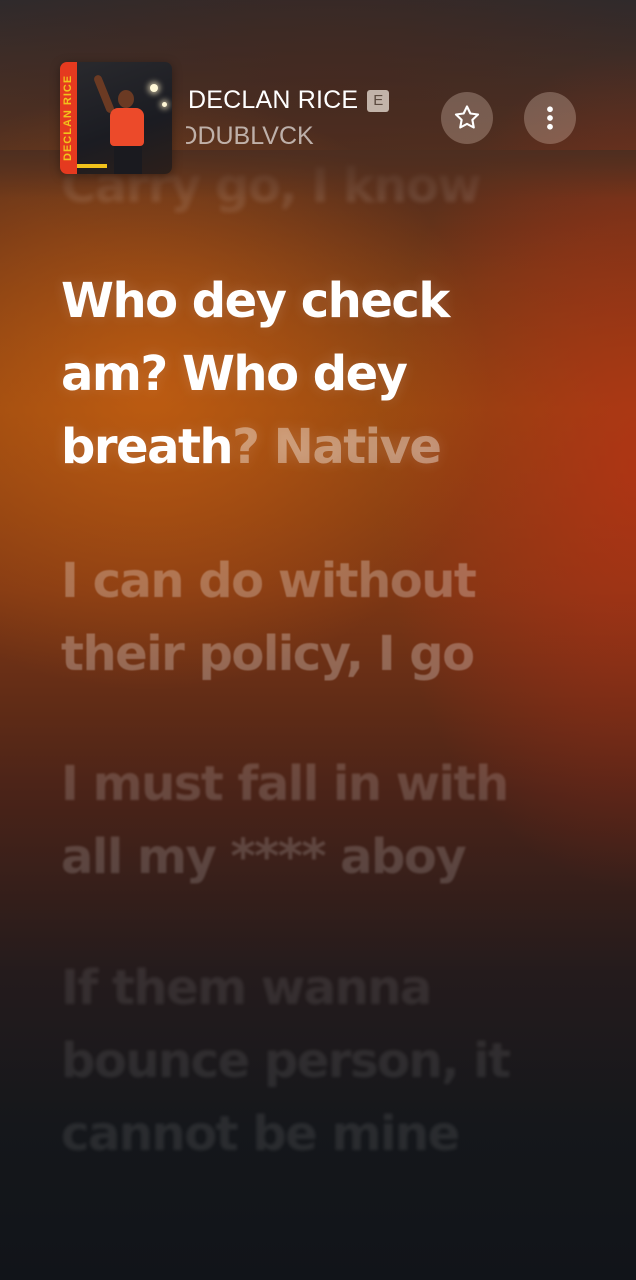 The width and height of the screenshot is (636, 1280). I want to click on lyric-current-line: Who dey check am? Who dey breath? Native, so click(321, 374).